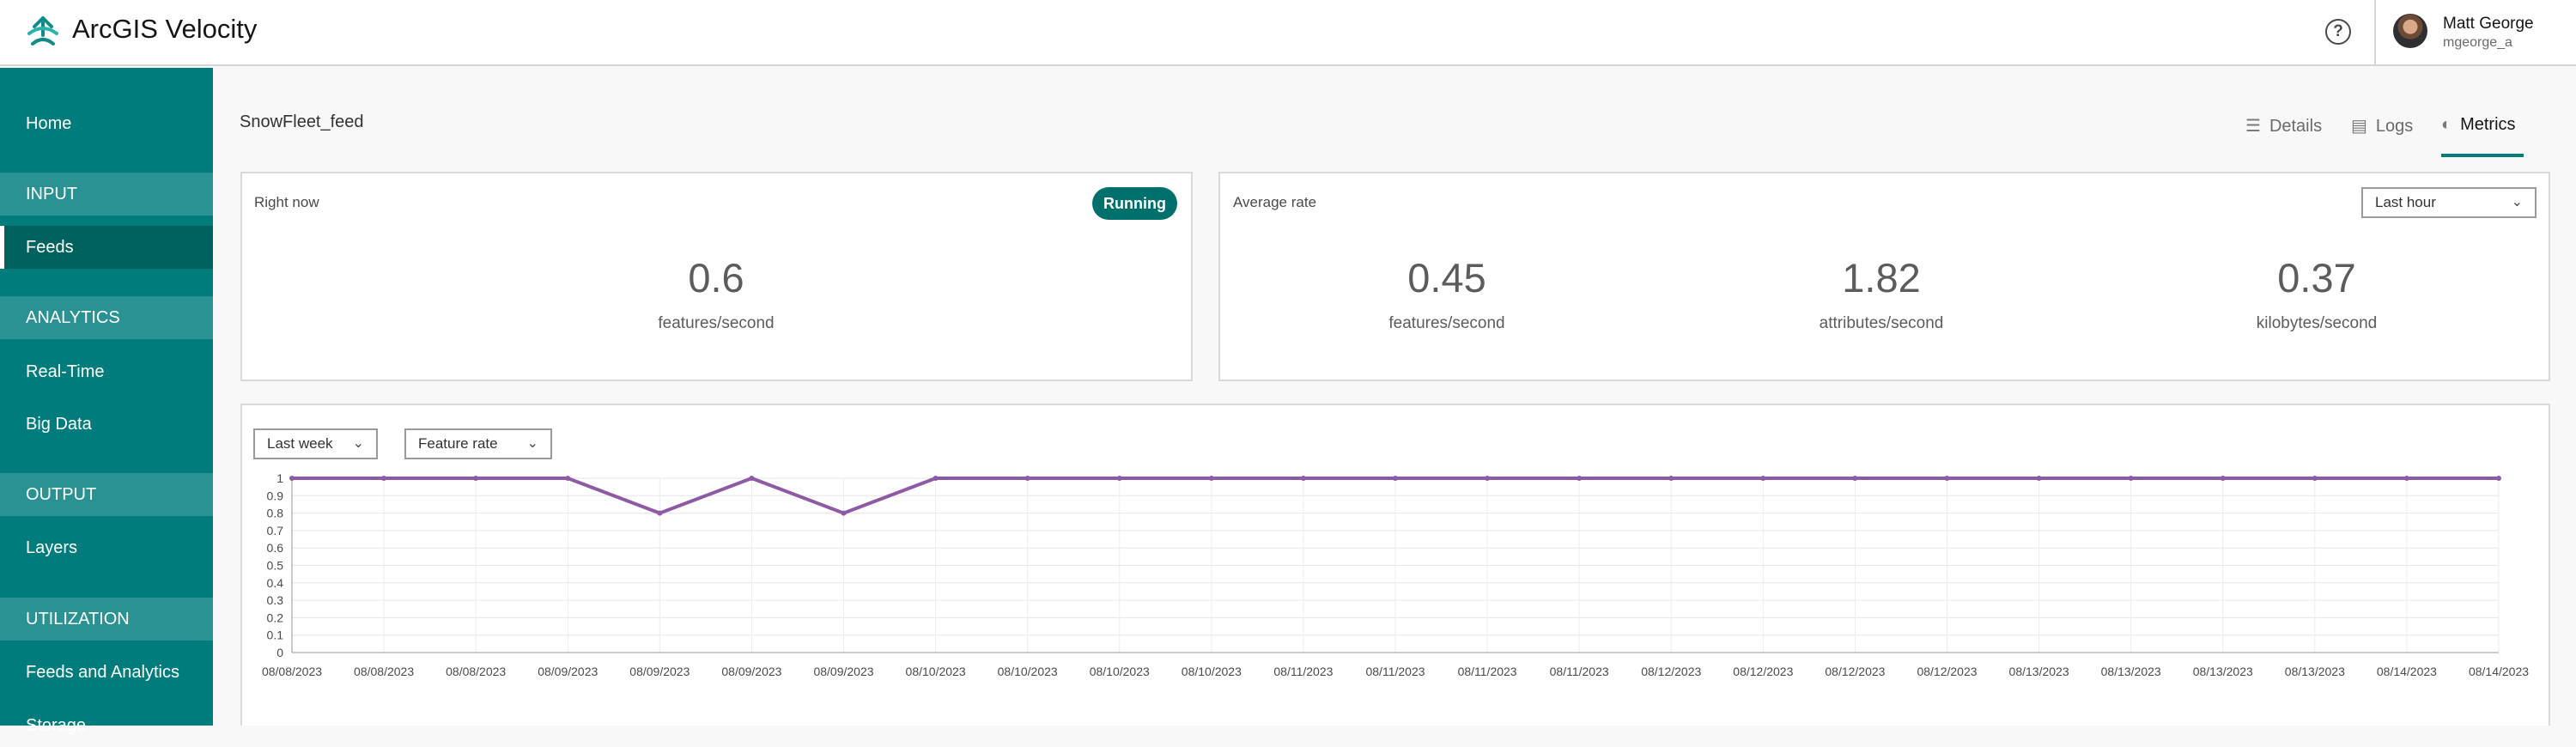 The image size is (2576, 747). What do you see at coordinates (2410, 31) in the screenshot?
I see `avatar` at bounding box center [2410, 31].